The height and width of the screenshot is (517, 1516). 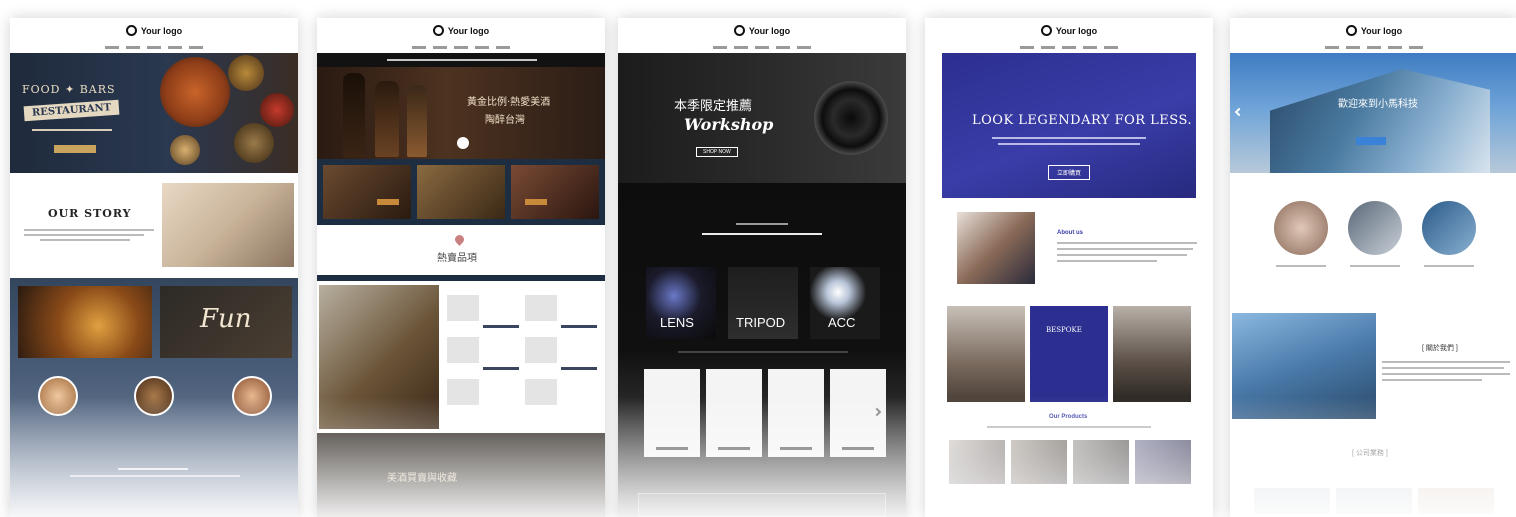 I want to click on bottom-banner, so click(x=762, y=505).